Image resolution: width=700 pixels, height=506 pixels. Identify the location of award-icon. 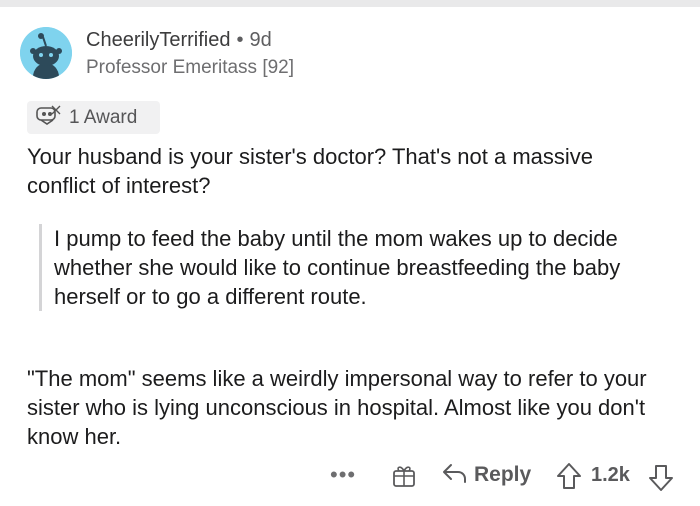
(49, 117).